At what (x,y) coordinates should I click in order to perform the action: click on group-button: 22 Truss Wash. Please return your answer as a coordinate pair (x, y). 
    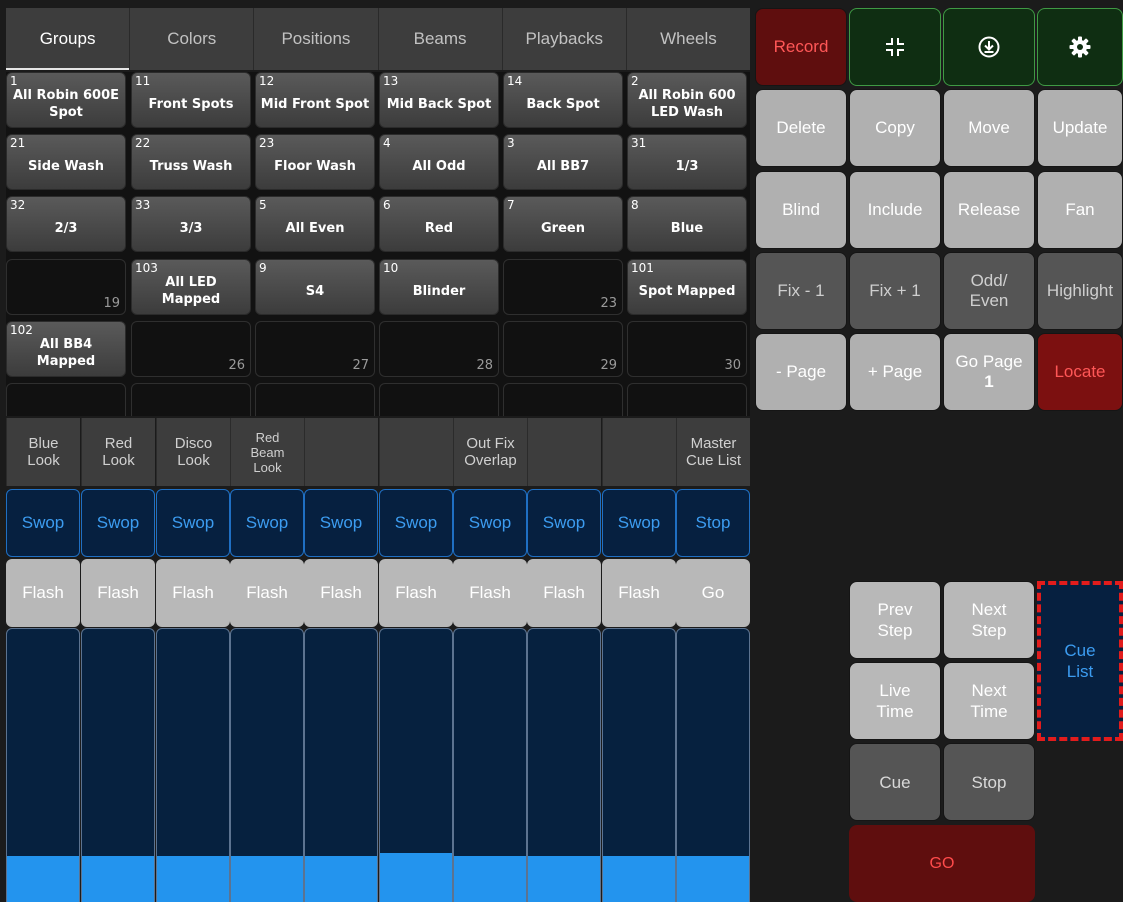
    Looking at the image, I should click on (191, 162).